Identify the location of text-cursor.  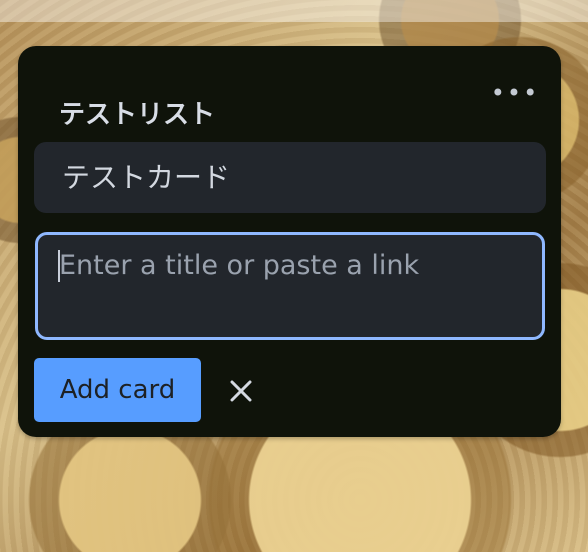
(59, 266).